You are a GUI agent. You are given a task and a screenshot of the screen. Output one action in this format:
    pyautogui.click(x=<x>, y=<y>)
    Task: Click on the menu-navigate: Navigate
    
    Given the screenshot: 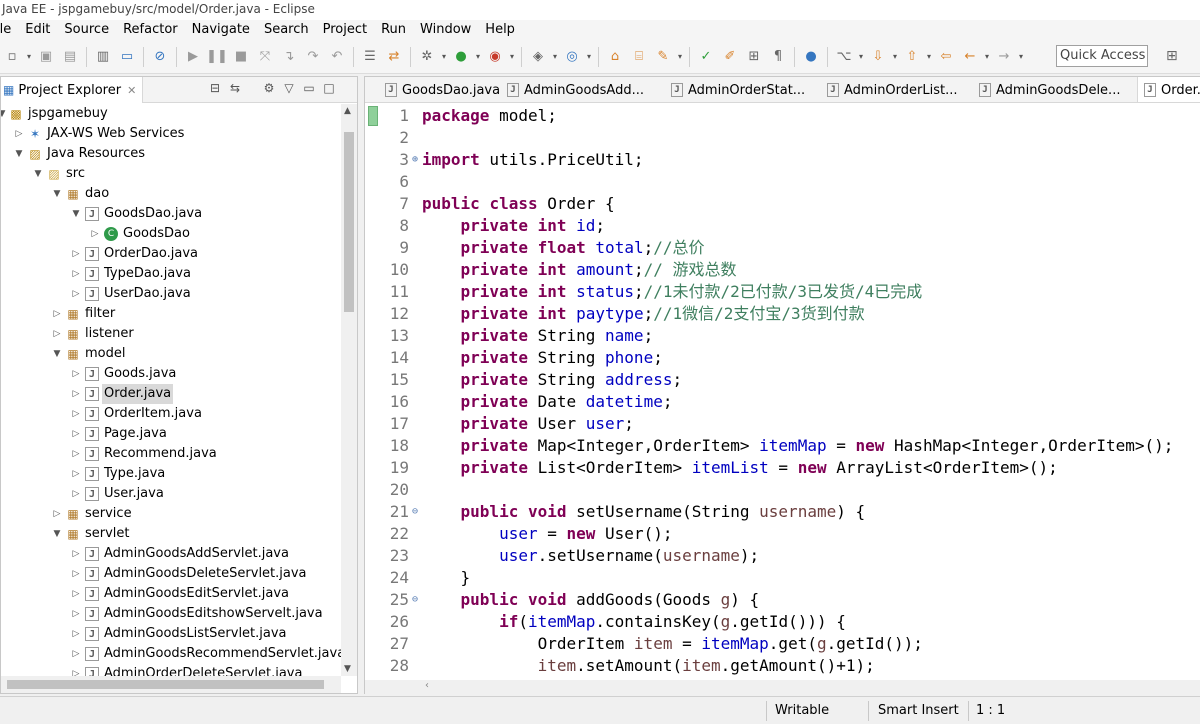 What is the action you would take?
    pyautogui.click(x=222, y=30)
    